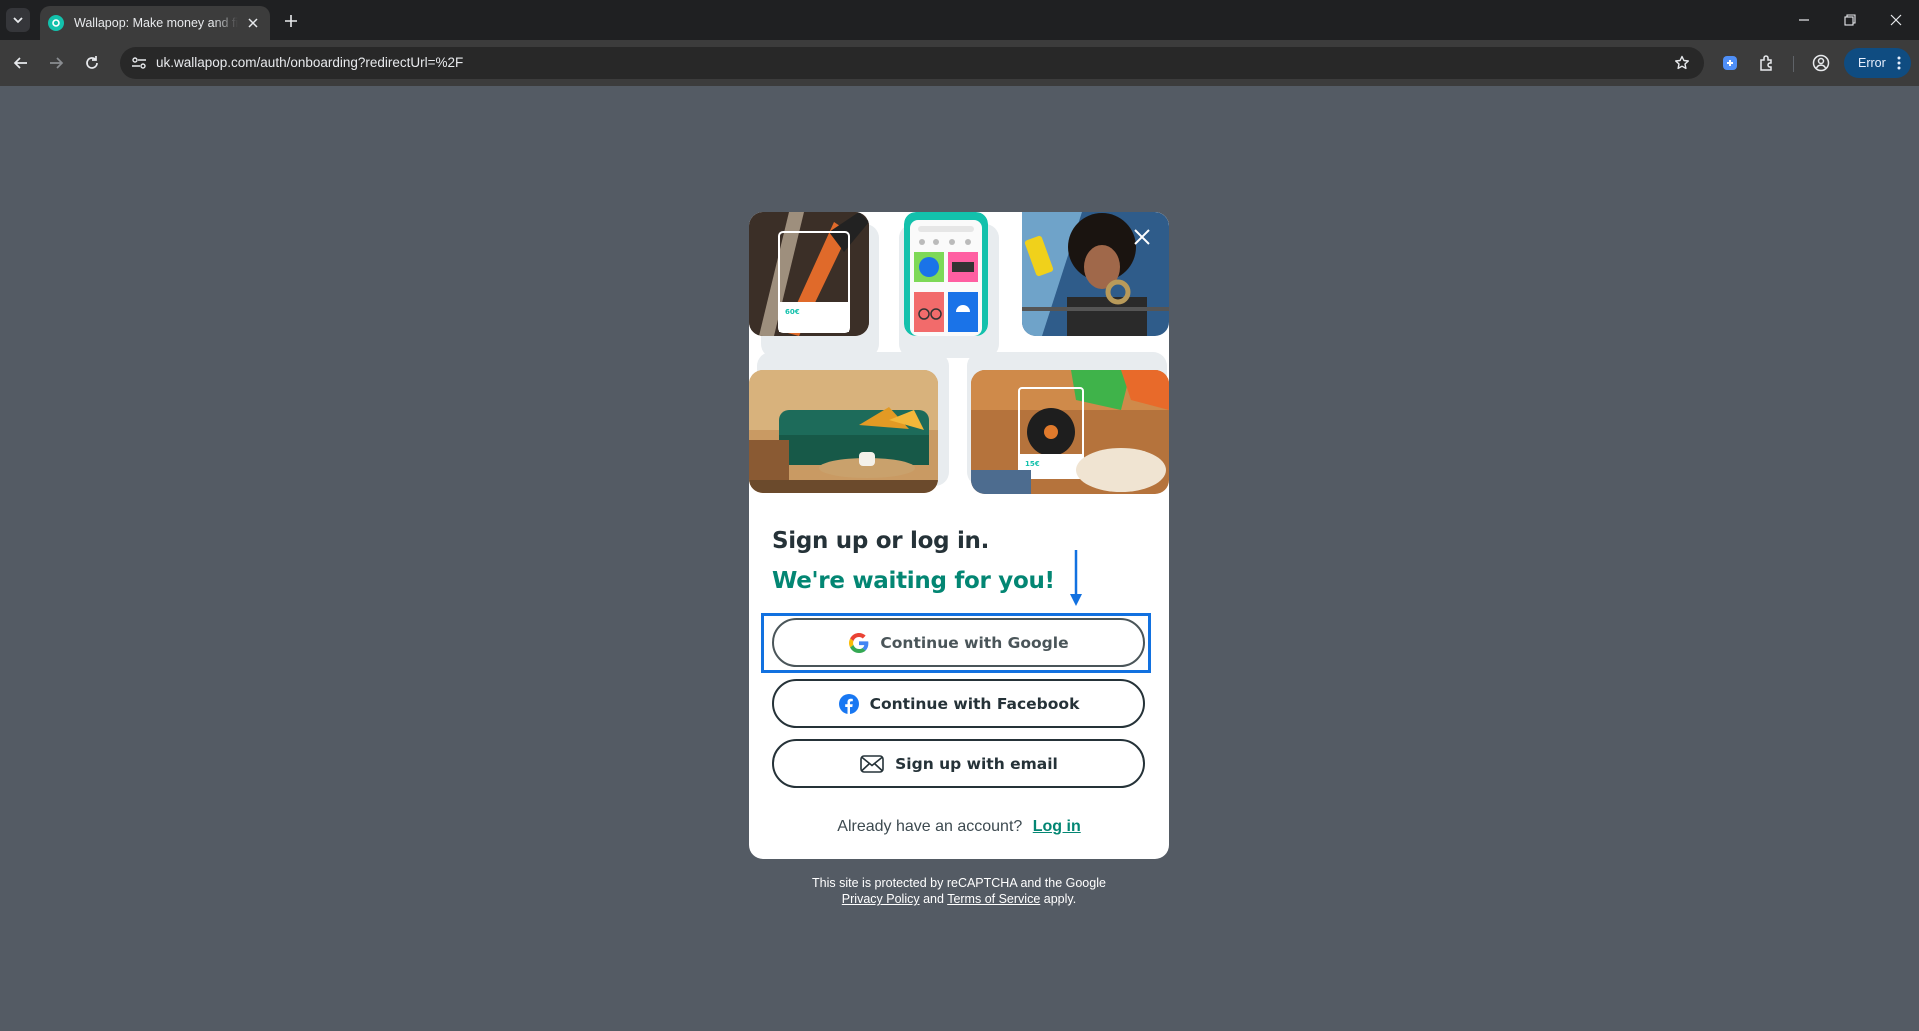  I want to click on browser-tab-active: Wallapop: Make money and find, so click(155, 23).